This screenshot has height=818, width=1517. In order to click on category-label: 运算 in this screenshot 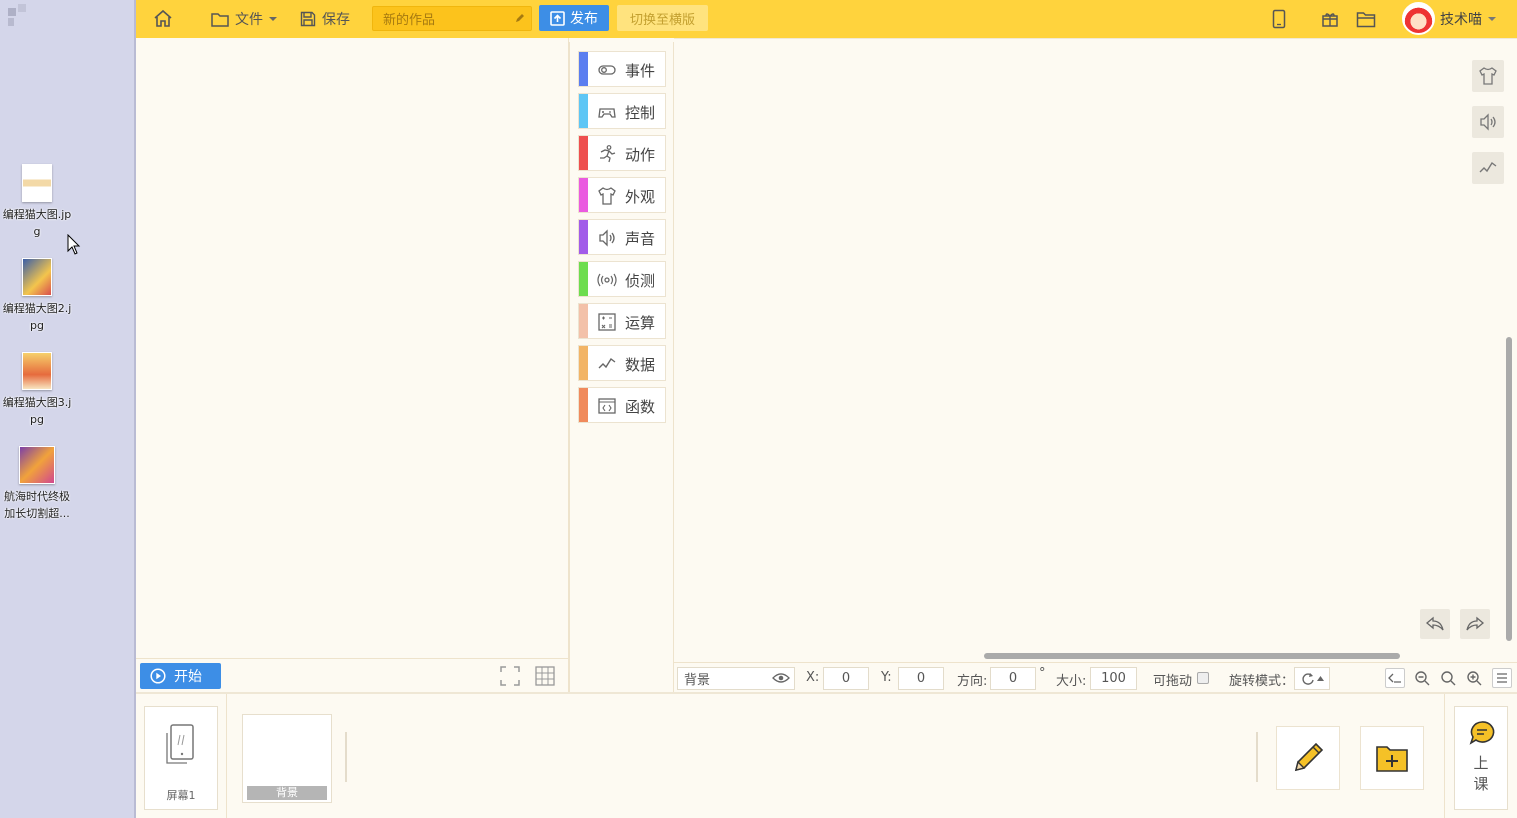, I will do `click(640, 323)`.